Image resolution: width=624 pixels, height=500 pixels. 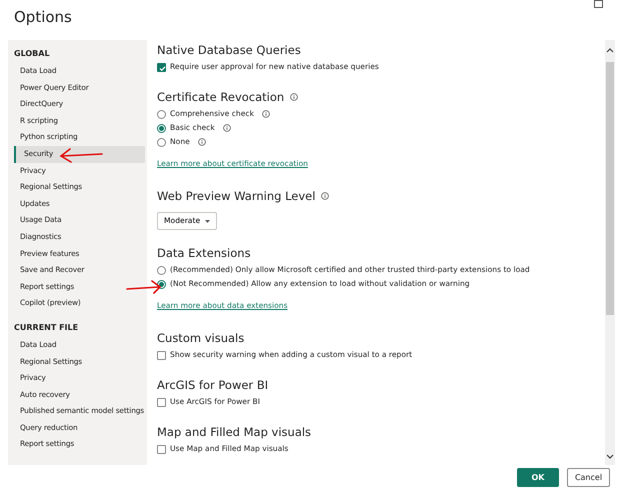 I want to click on scrollbar, so click(x=610, y=252).